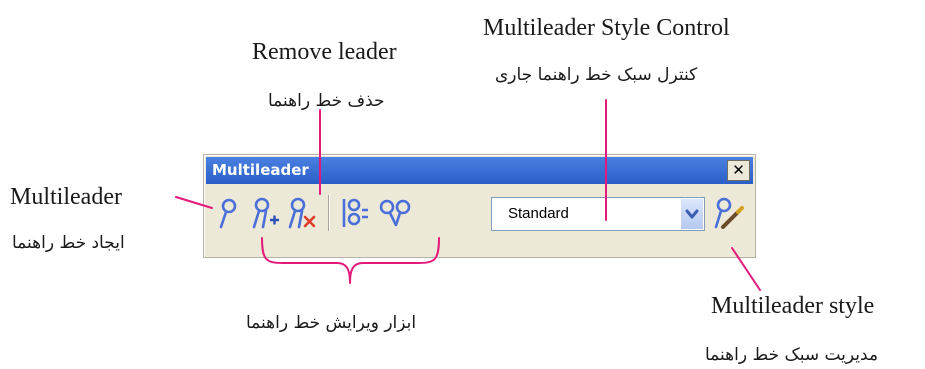  What do you see at coordinates (66, 197) in the screenshot?
I see `multileader-title: Multileader` at bounding box center [66, 197].